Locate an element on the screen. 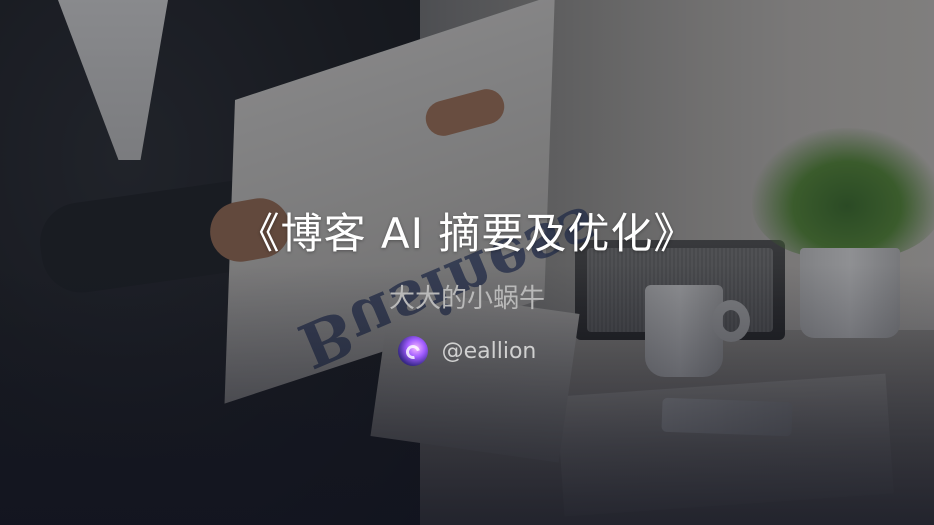  author-handle: @eallion is located at coordinates (489, 351).